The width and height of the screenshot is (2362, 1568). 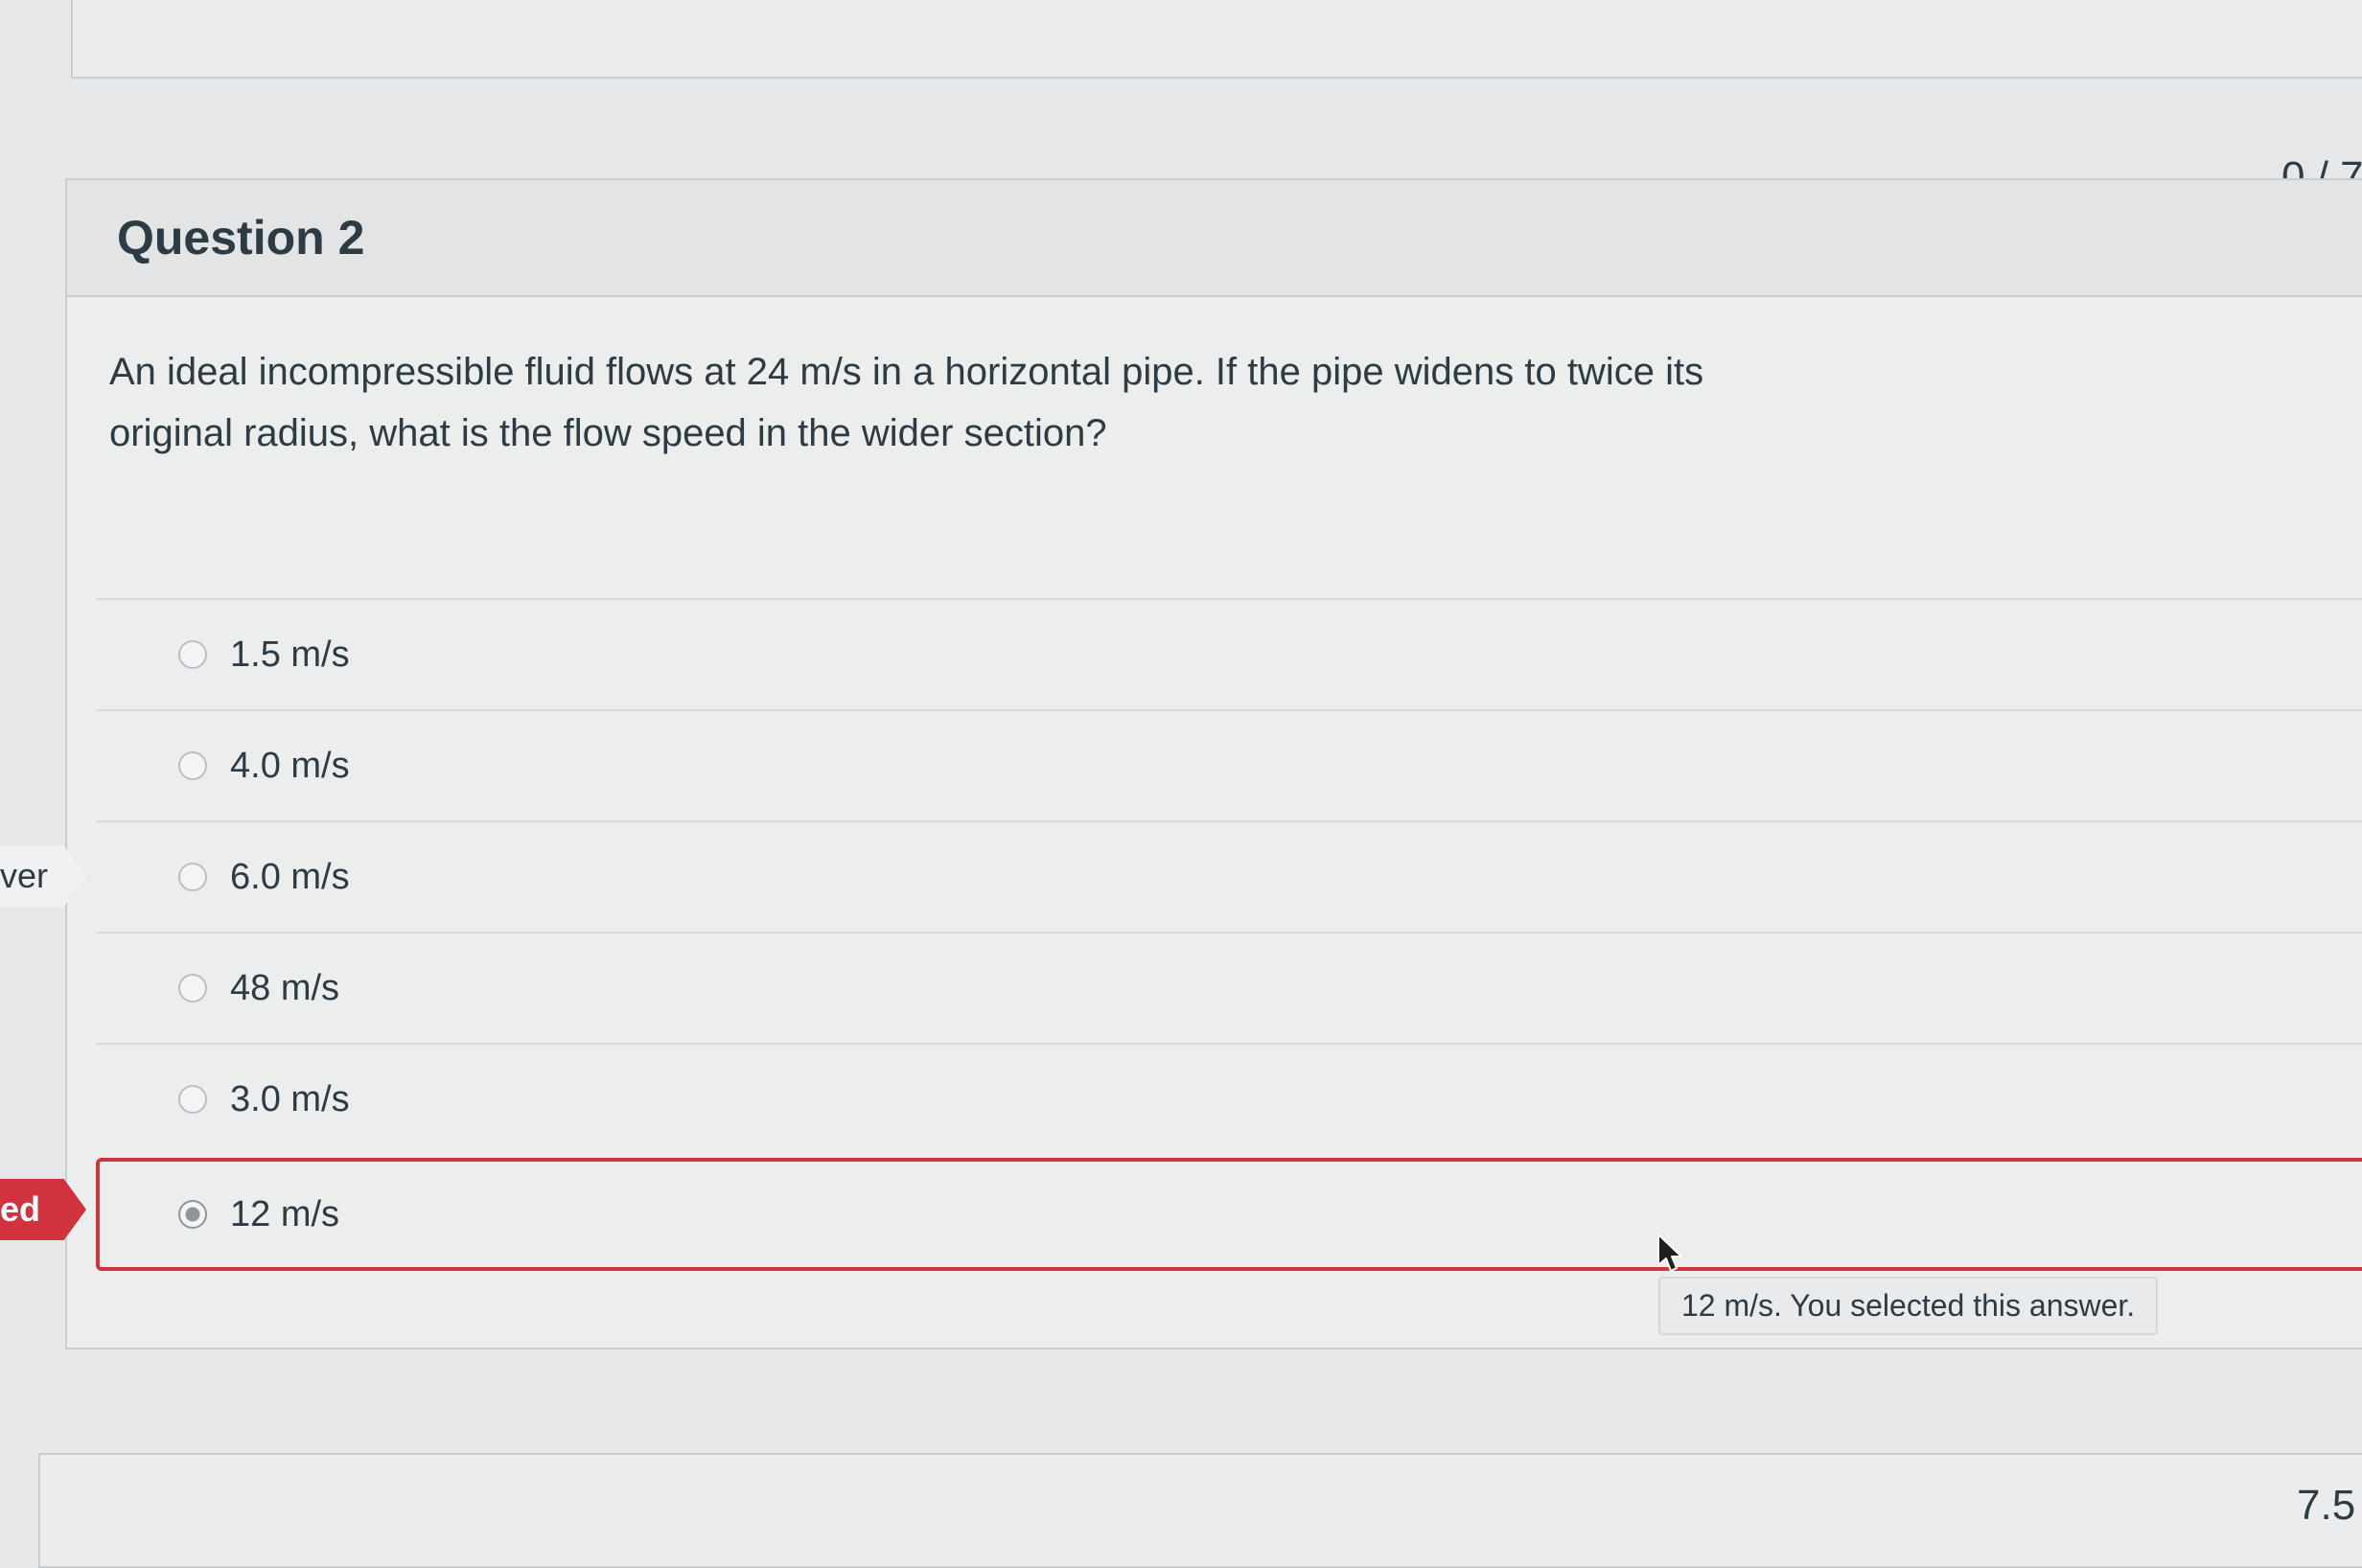 I want to click on answer-label: 3.0 m/s, so click(x=290, y=1098).